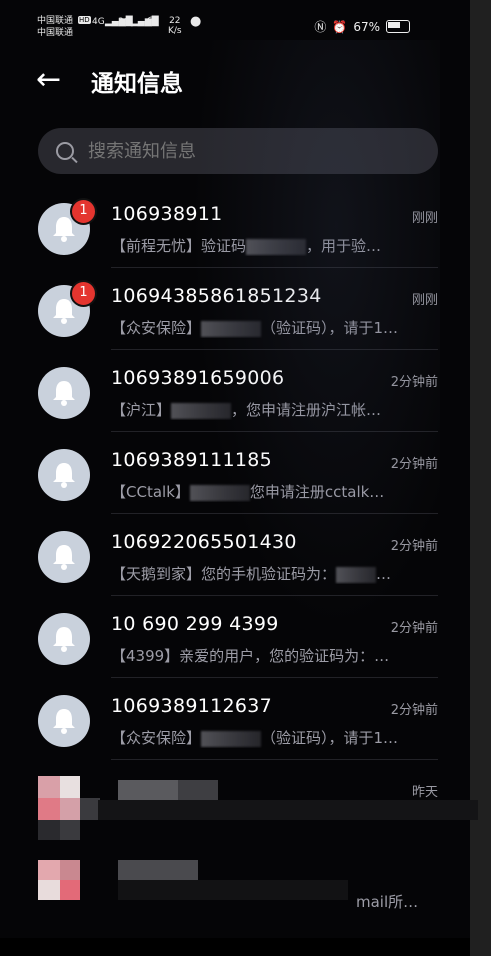 The image size is (491, 956). I want to click on carrier-2: 中国联通, so click(55, 33).